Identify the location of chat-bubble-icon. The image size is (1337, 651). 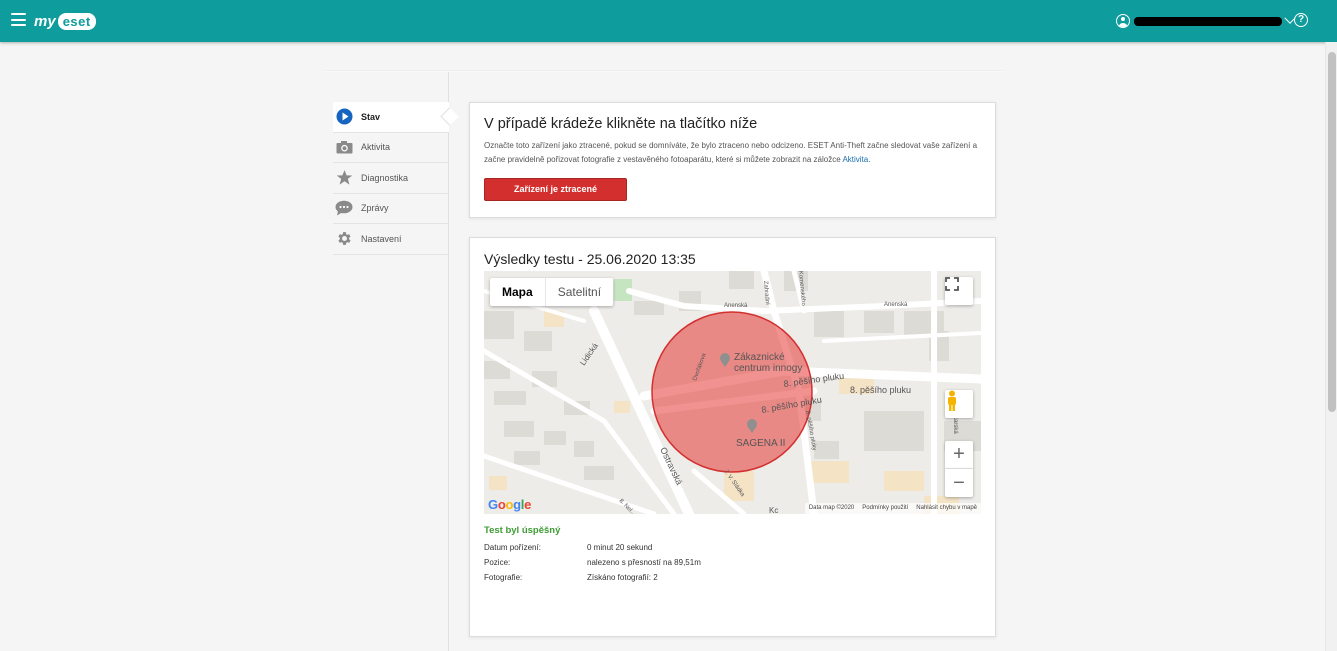
(344, 208).